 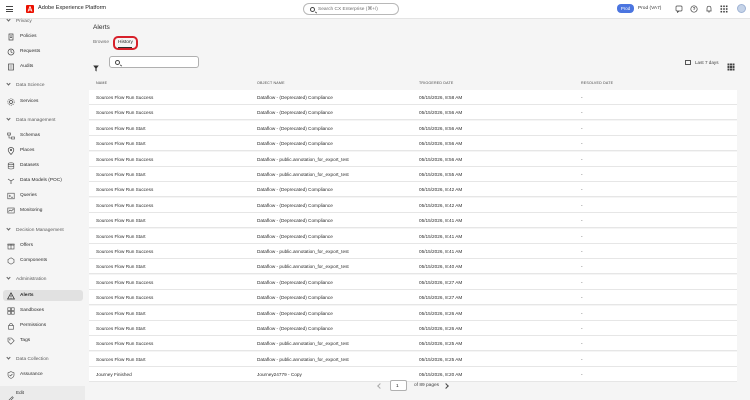 What do you see at coordinates (43, 340) in the screenshot?
I see `sidebar-item-tags: Tags` at bounding box center [43, 340].